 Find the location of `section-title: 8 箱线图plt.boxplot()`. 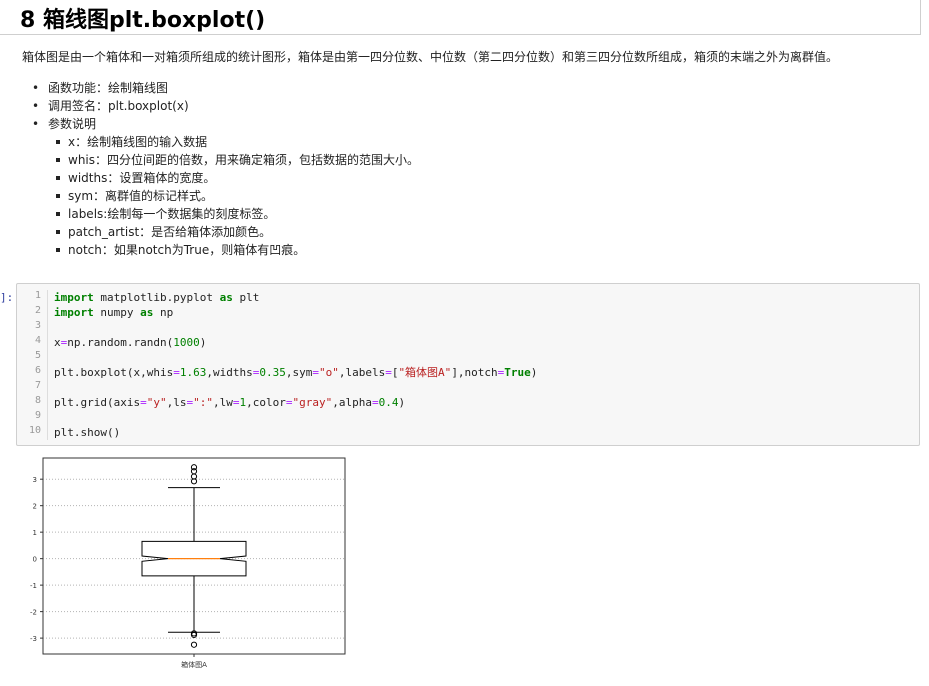

section-title: 8 箱线图plt.boxplot() is located at coordinates (143, 20).